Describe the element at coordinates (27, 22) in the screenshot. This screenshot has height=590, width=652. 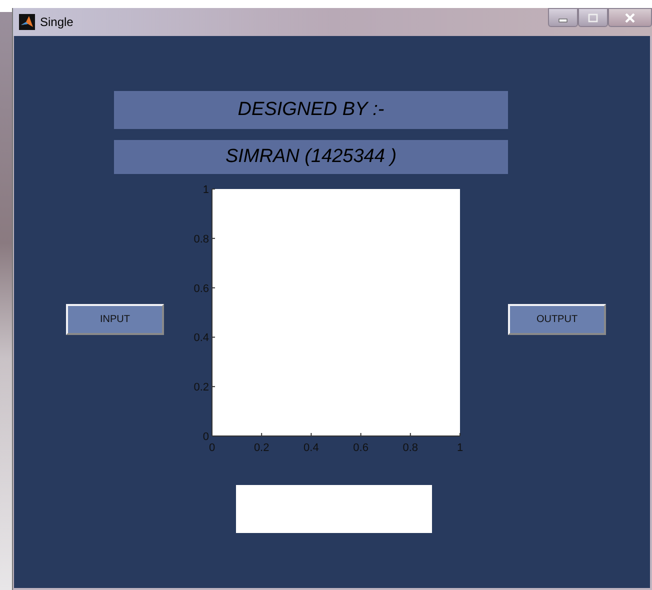
I see `app-icon` at that location.